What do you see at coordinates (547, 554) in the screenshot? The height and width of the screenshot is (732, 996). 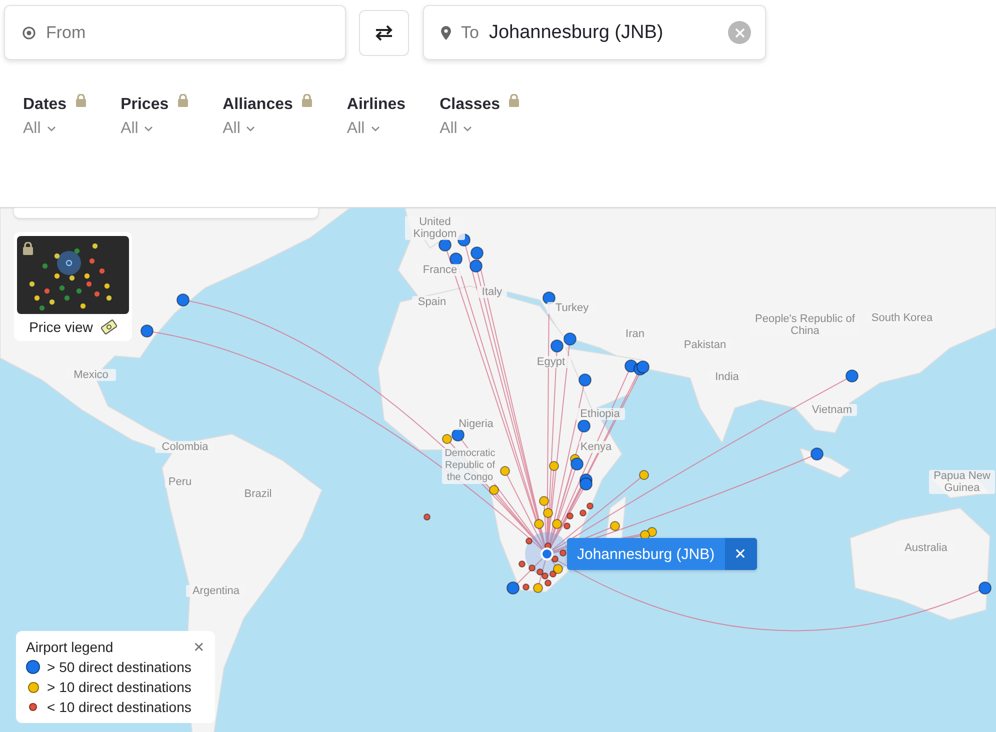 I see `selected-airport-dot` at bounding box center [547, 554].